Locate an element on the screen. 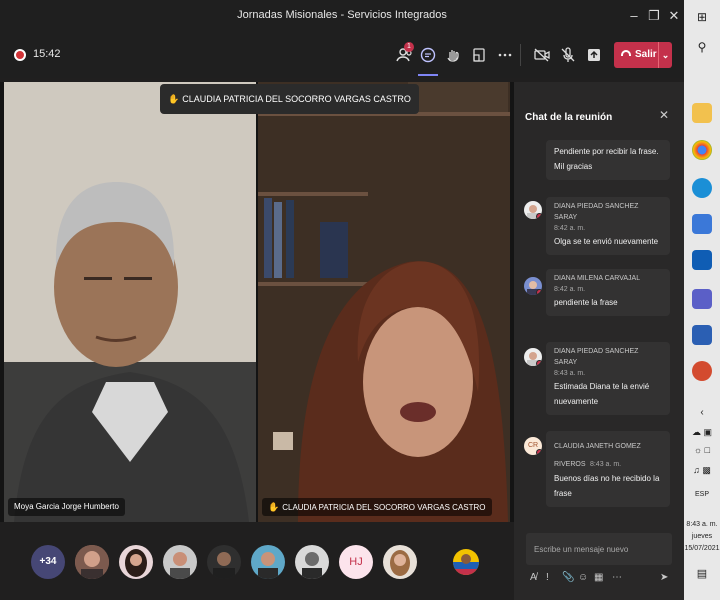 This screenshot has width=720, height=600. file-explorer-icon is located at coordinates (702, 113).